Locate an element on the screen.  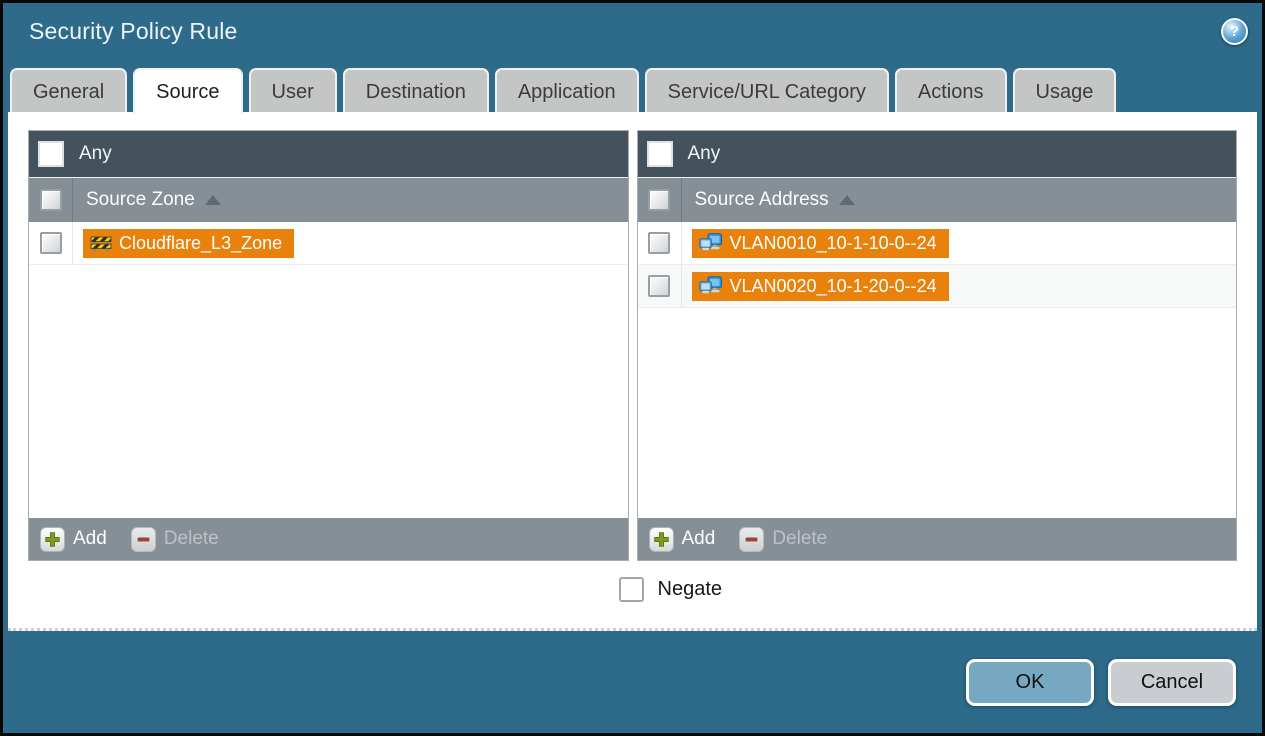
source-address-select-all-cell is located at coordinates (660, 200).